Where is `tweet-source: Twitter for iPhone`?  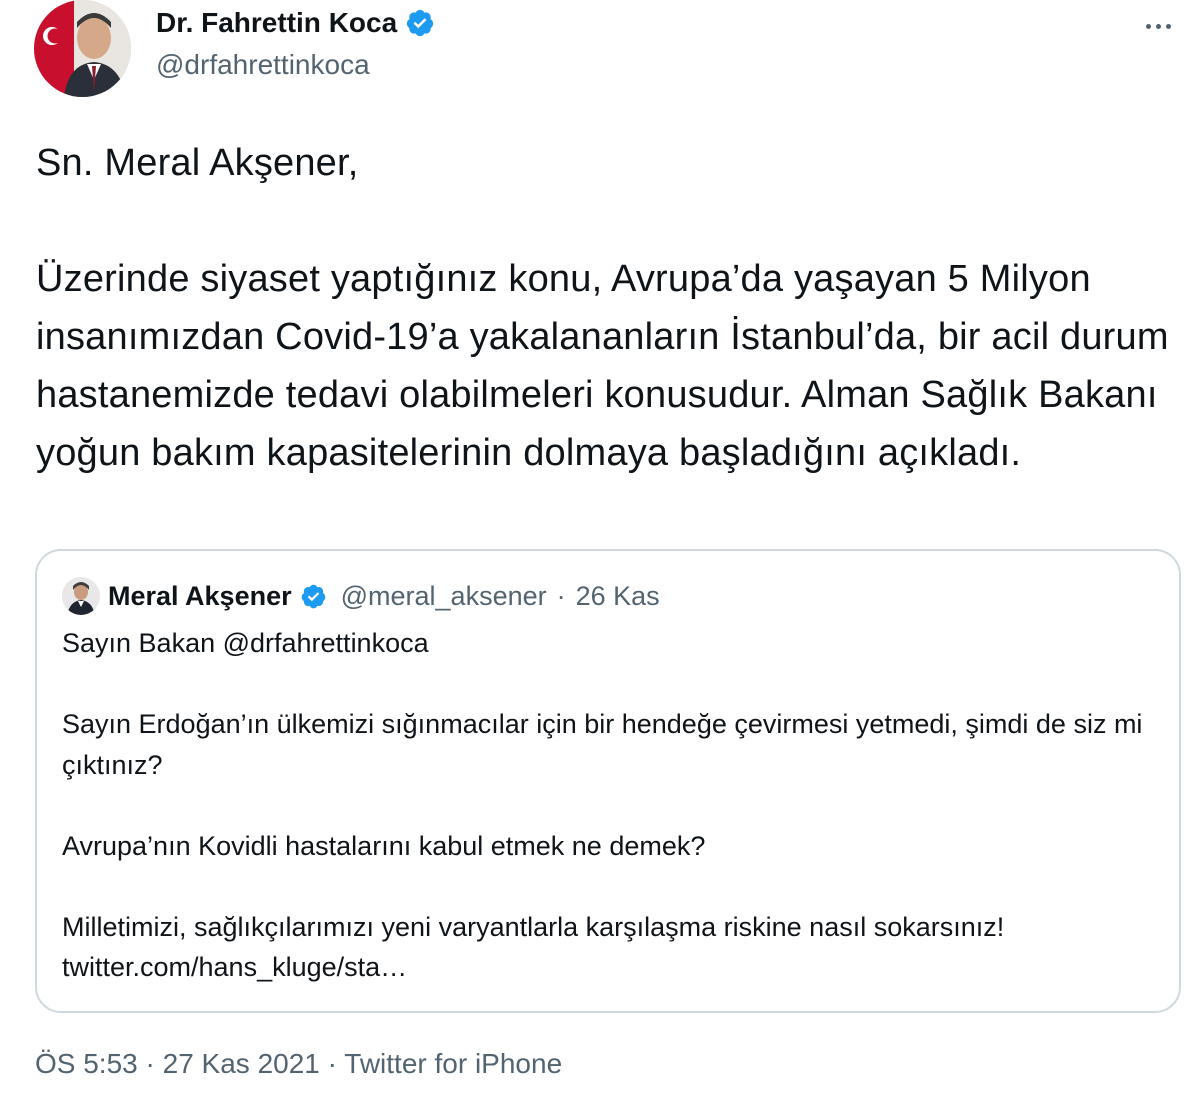
tweet-source: Twitter for iPhone is located at coordinates (453, 1063).